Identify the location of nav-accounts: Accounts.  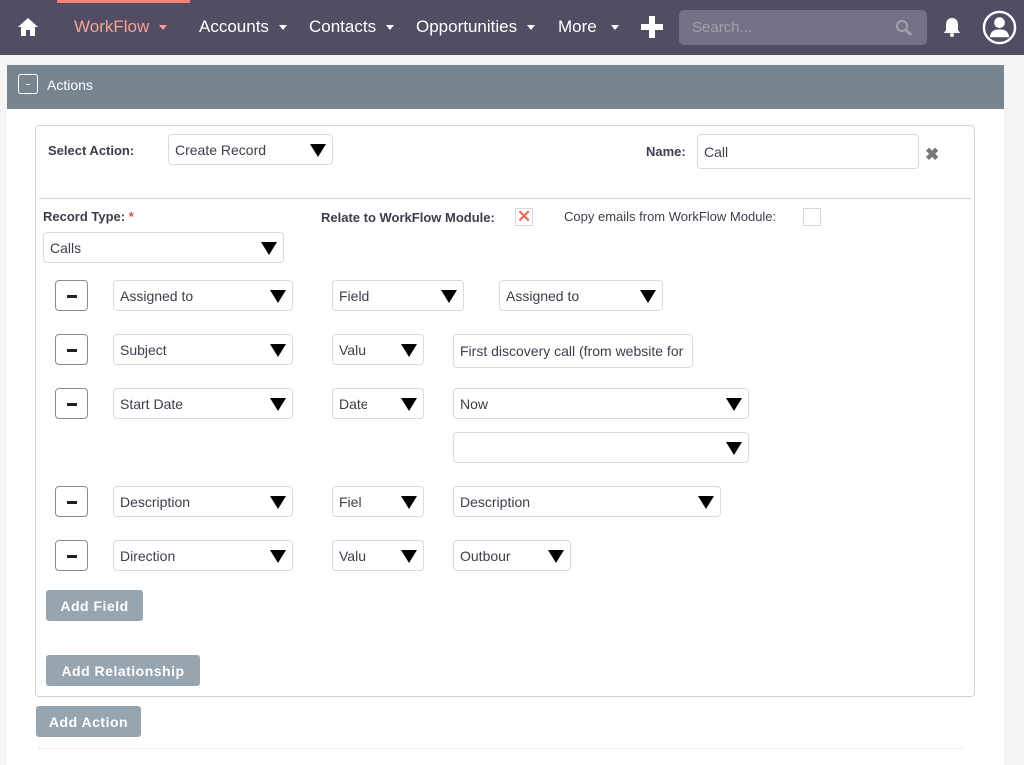
(243, 27).